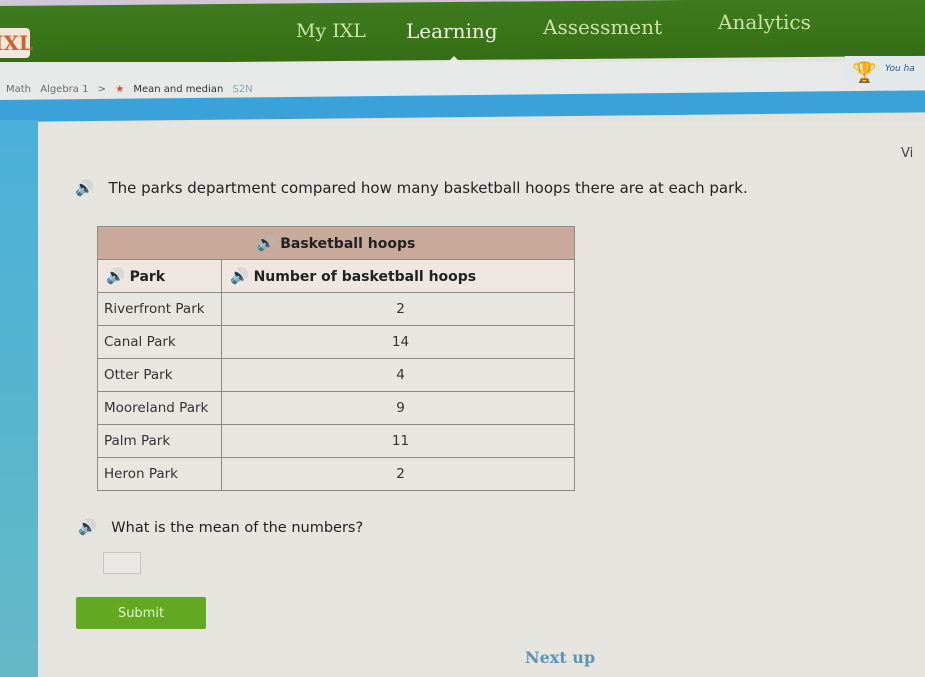  I want to click on column-header-park: 🔊 Park, so click(159, 276).